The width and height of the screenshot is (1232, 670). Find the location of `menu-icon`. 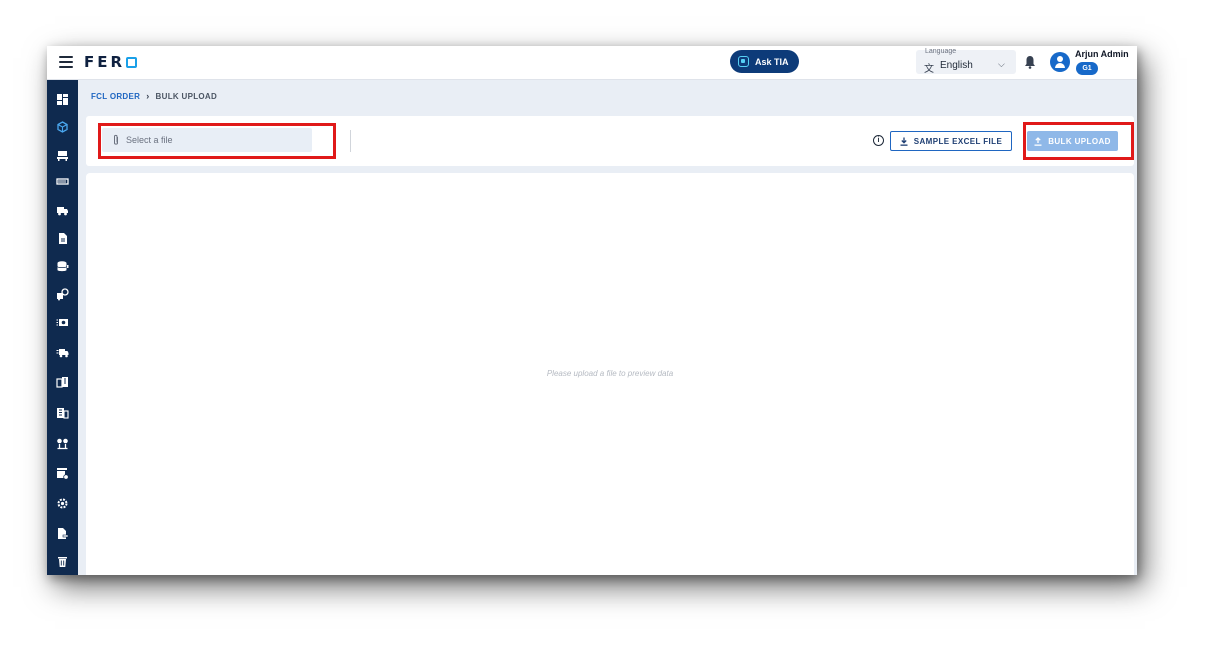

menu-icon is located at coordinates (66, 62).